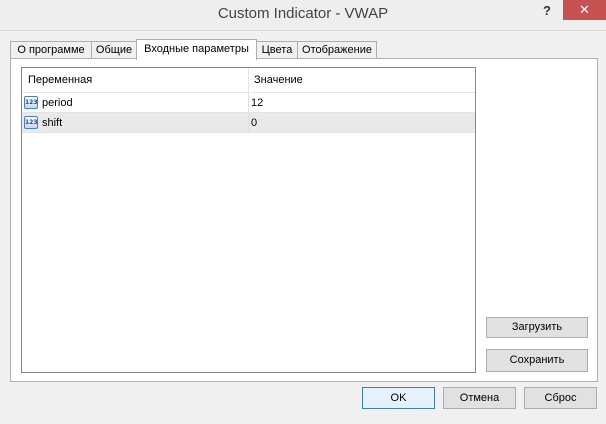 The image size is (606, 424). I want to click on title-bar: Custom Indicator - VWAP ? ✕, so click(303, 15).